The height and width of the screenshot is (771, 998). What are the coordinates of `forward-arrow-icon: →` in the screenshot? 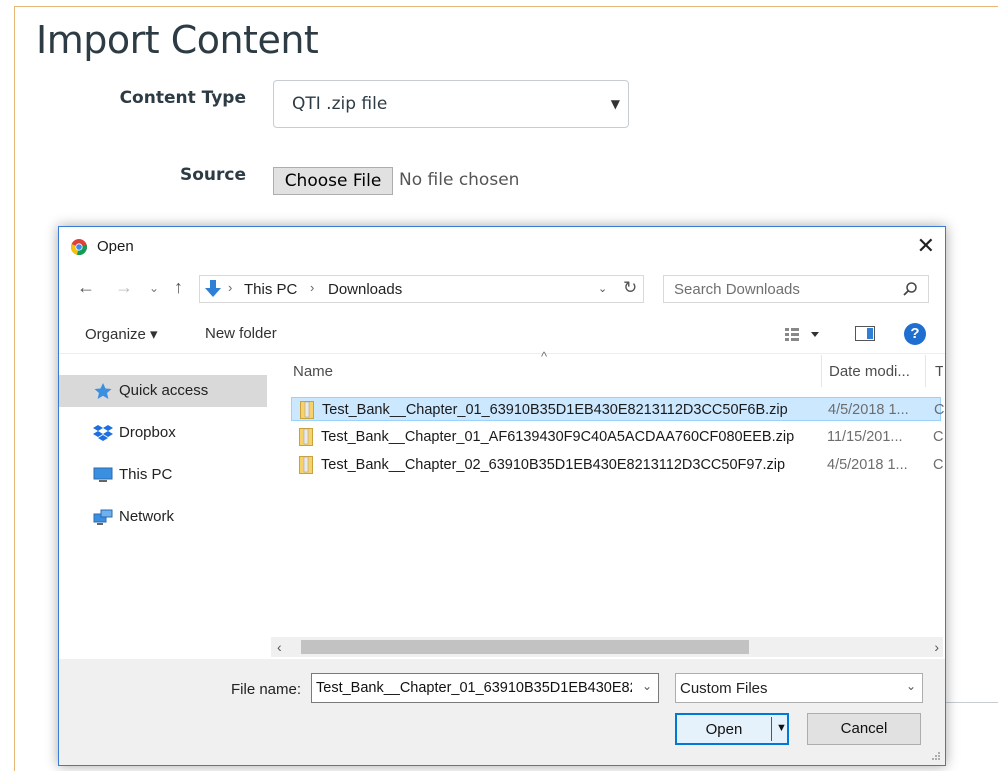 It's located at (124, 287).